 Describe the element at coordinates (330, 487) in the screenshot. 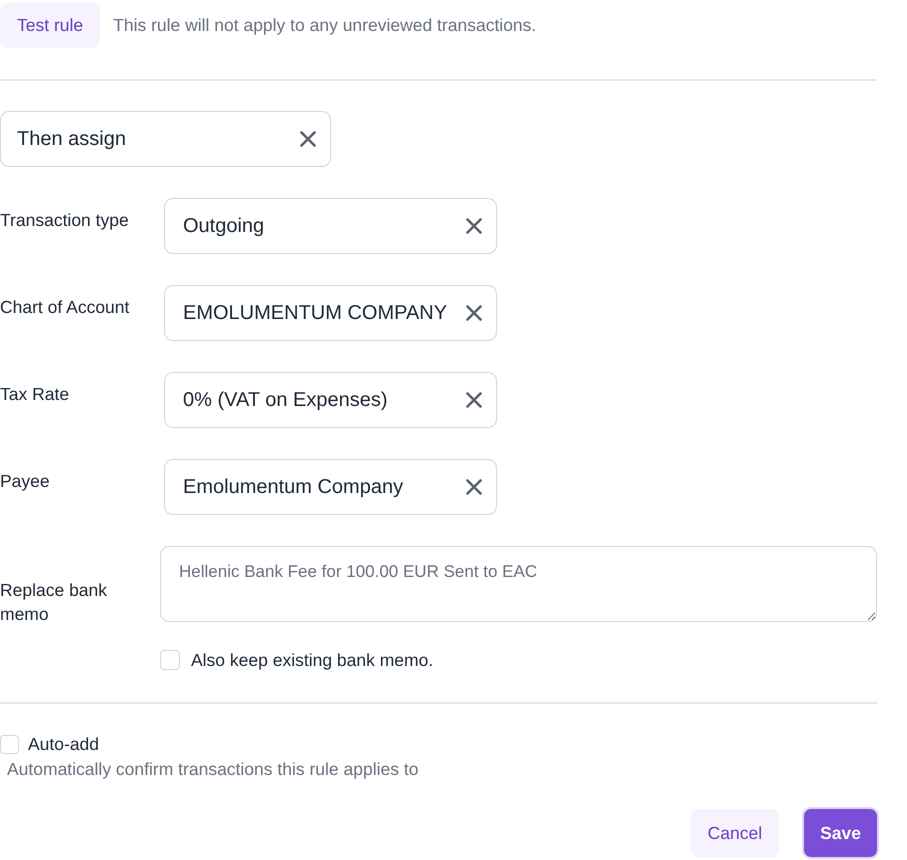

I see `select-field: Emolumentum Company` at that location.